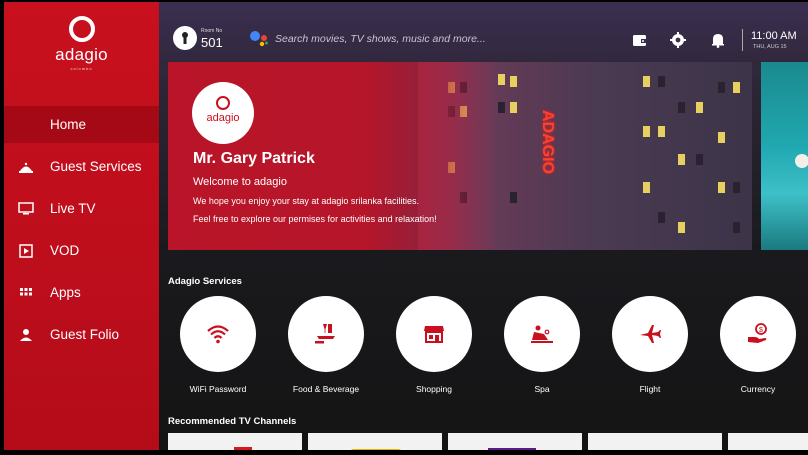 The image size is (808, 455). What do you see at coordinates (26, 251) in the screenshot?
I see `play-icon` at bounding box center [26, 251].